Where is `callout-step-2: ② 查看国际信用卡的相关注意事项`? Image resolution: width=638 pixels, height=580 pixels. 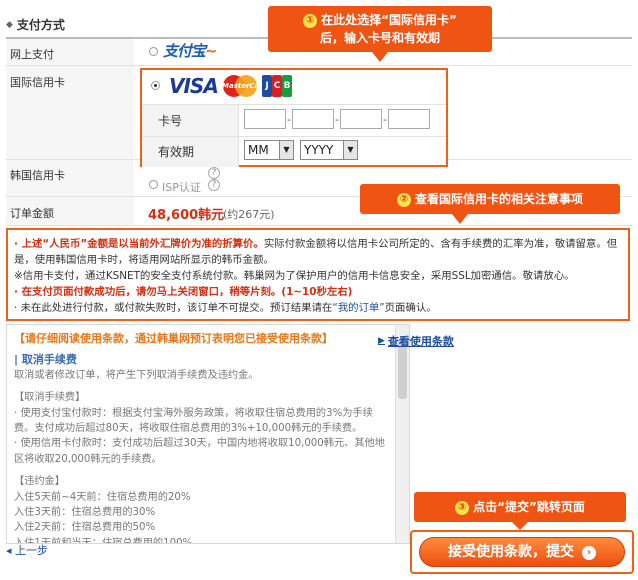
callout-step-2: ② 查看国际信用卡的相关注意事项 is located at coordinates (490, 199).